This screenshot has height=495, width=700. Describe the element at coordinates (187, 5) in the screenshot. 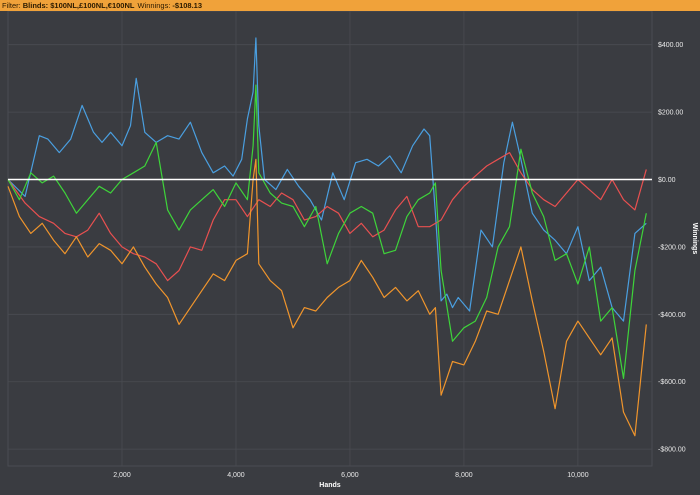

I see `winnings-total: -$108.13` at that location.